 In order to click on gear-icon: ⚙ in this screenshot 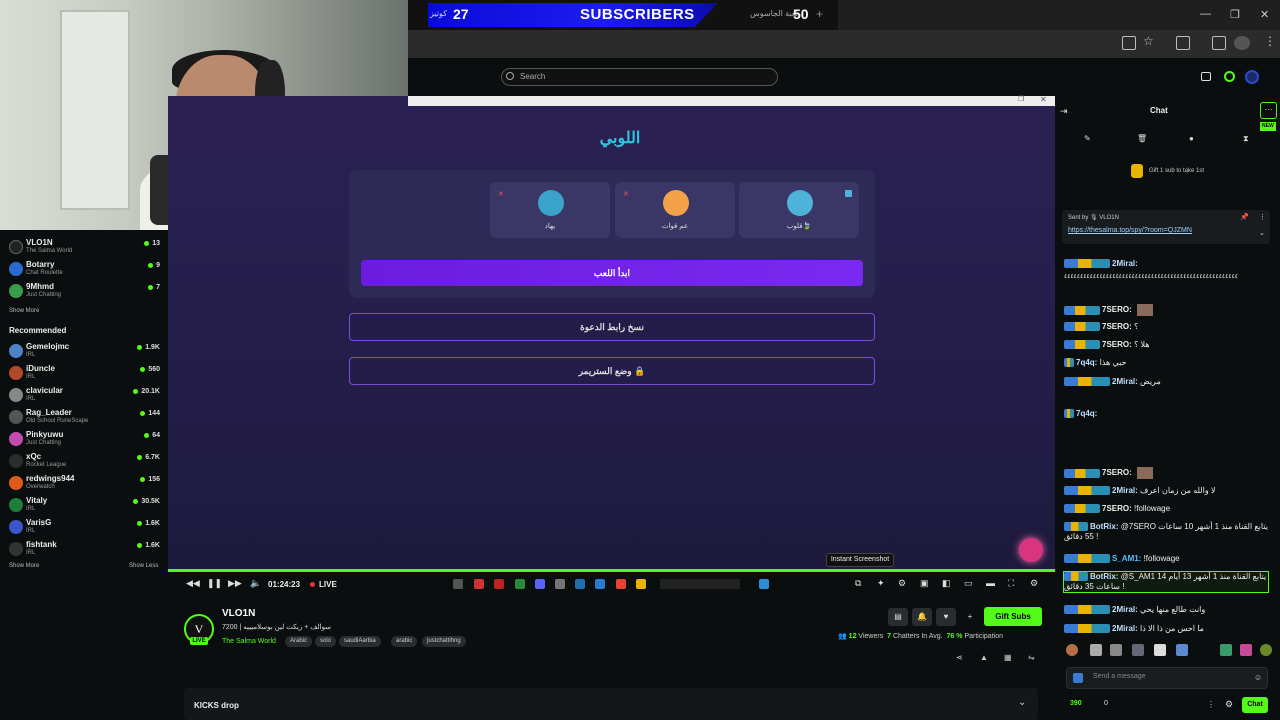, I will do `click(1034, 583)`.